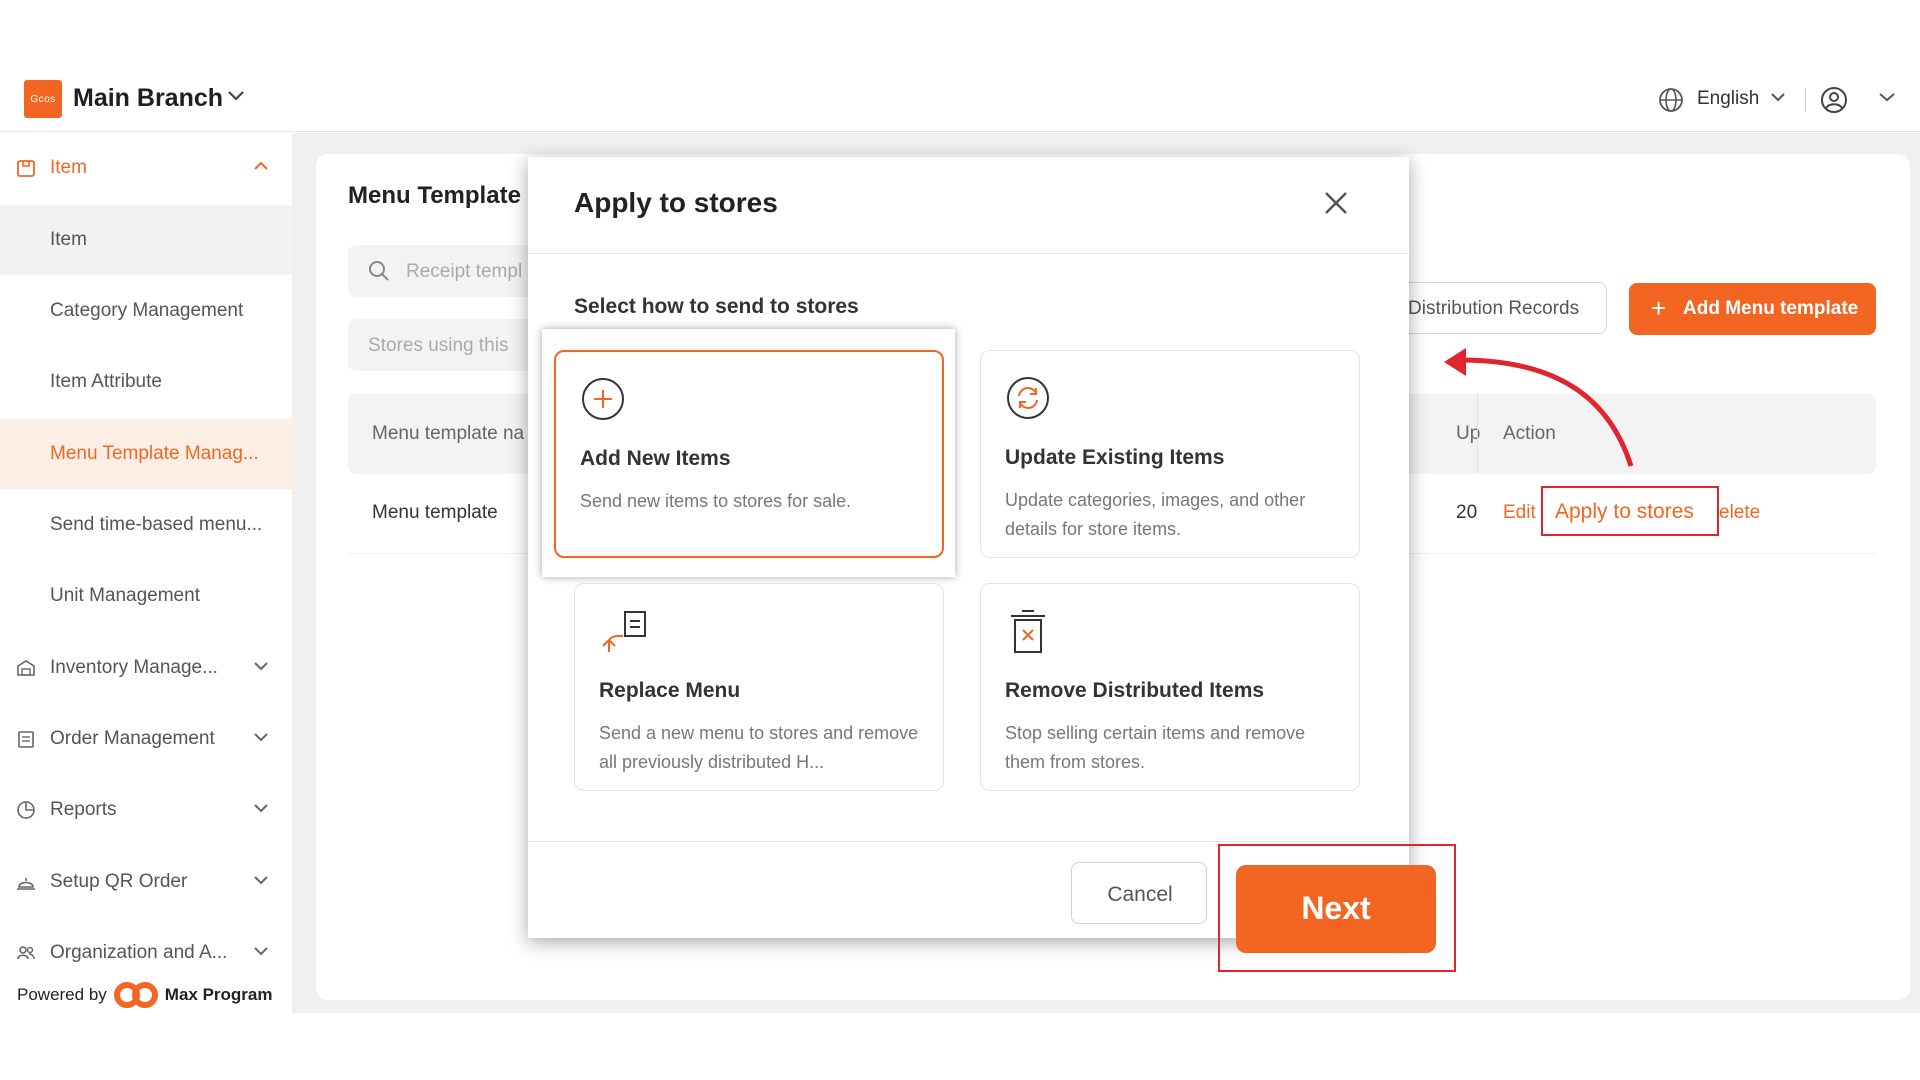  Describe the element at coordinates (106, 381) in the screenshot. I see `sidebar-subitem-label: Item Attribute` at that location.